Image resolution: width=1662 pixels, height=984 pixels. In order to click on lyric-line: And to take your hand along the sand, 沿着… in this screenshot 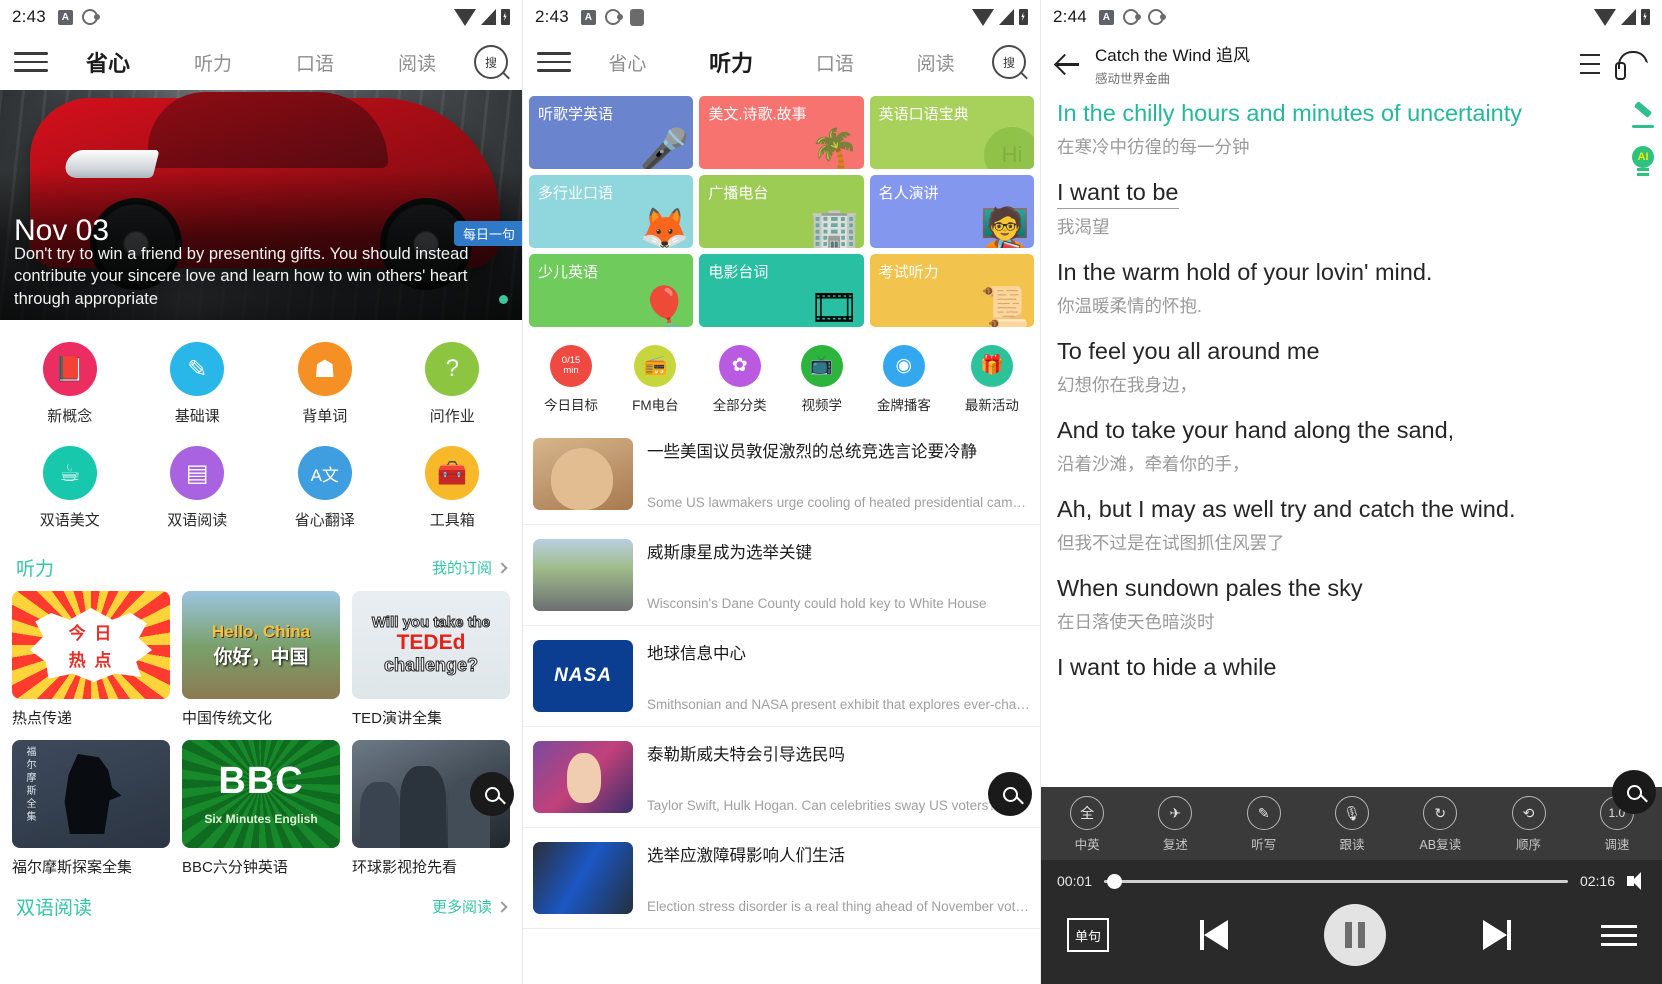, I will do `click(1350, 445)`.